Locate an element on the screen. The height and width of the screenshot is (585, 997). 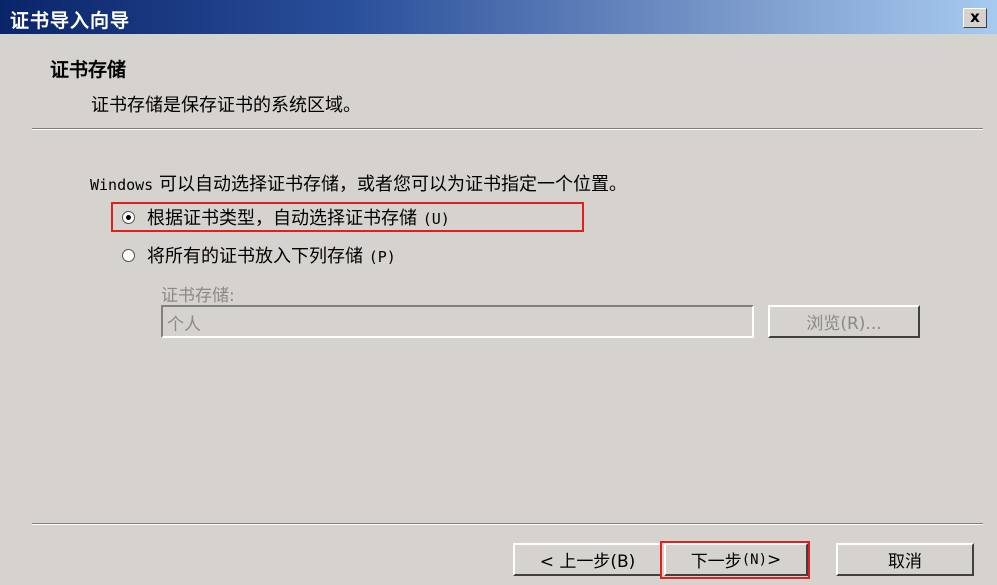
header-divider is located at coordinates (507, 129).